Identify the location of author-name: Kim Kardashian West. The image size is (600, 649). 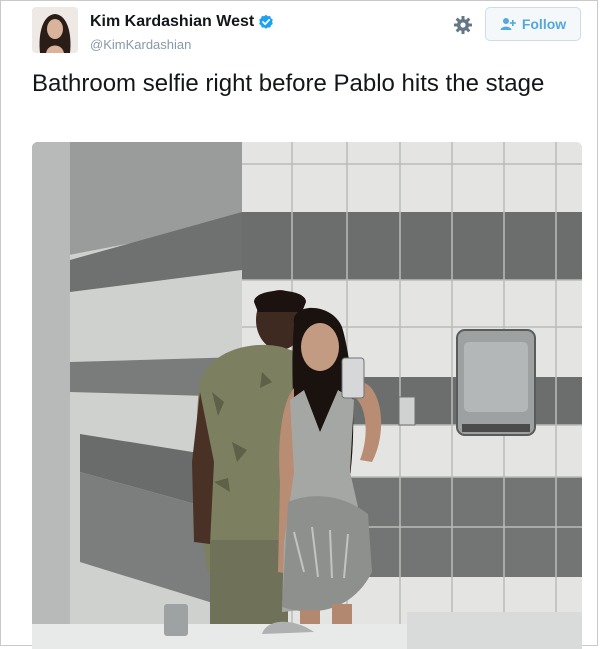
(172, 22).